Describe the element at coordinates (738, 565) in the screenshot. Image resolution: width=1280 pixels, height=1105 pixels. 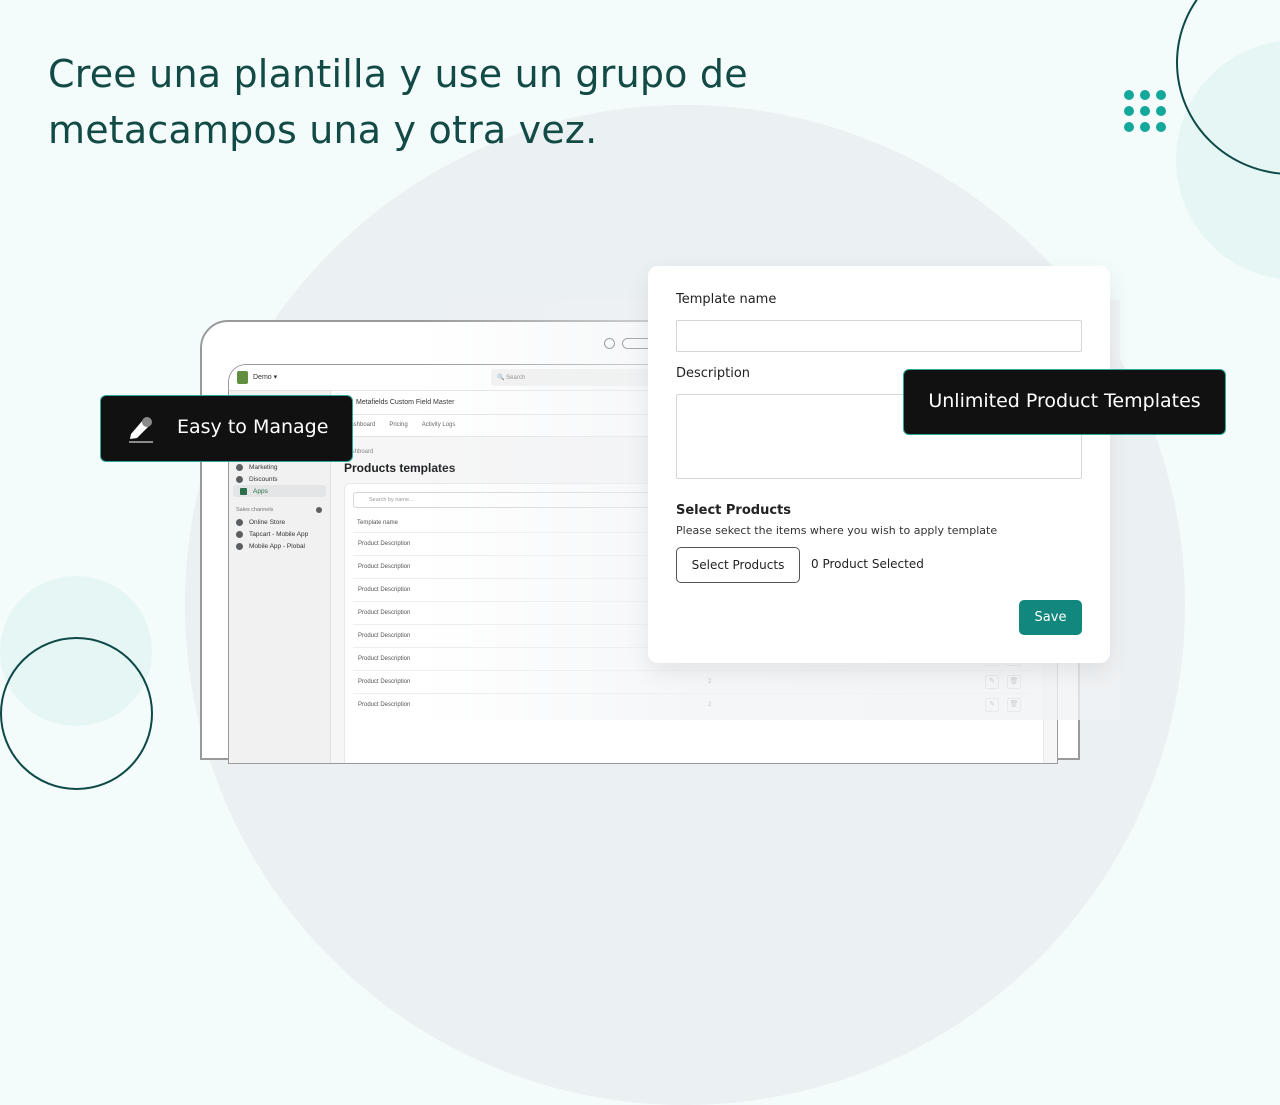
I see `select-products-button: Select Products` at that location.